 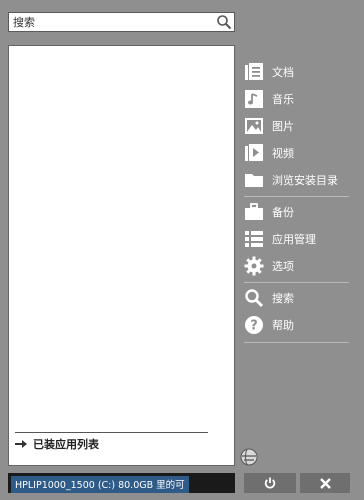 I want to click on menu-item-pictures: 图片, so click(x=269, y=126).